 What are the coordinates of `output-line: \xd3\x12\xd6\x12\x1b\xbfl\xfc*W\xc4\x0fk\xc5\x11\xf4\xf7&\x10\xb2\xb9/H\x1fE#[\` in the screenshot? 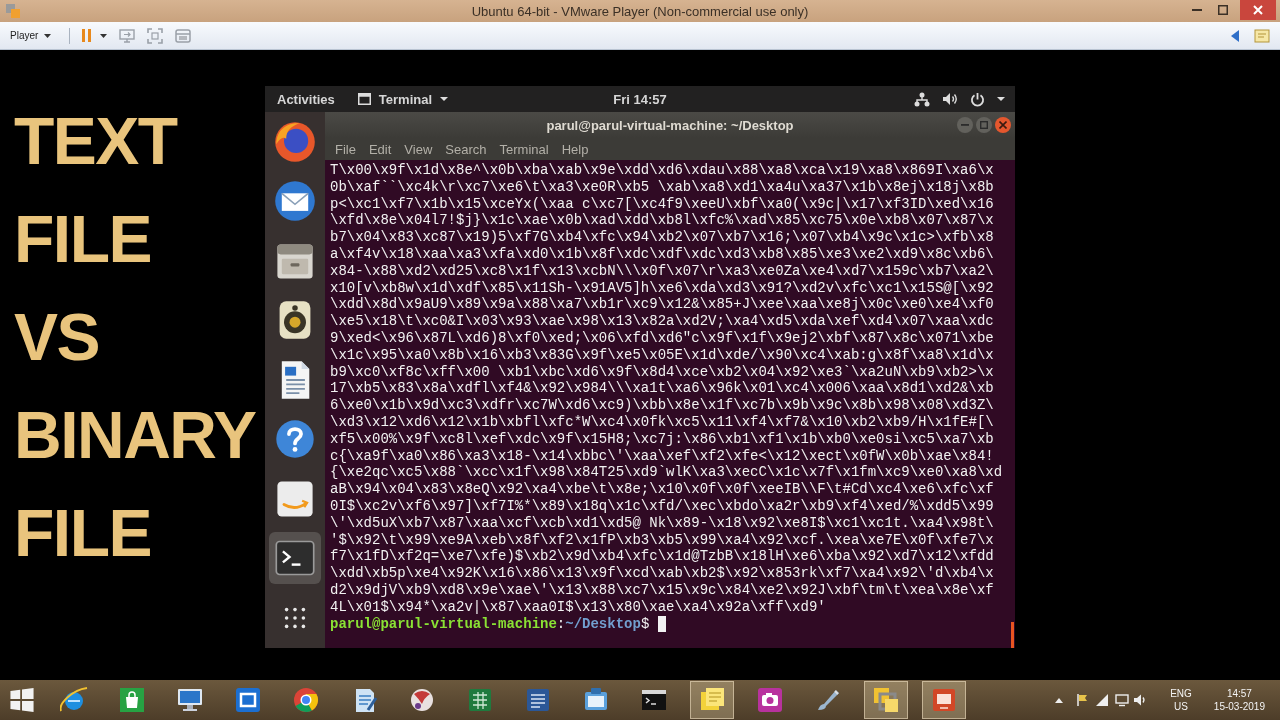 It's located at (662, 422).